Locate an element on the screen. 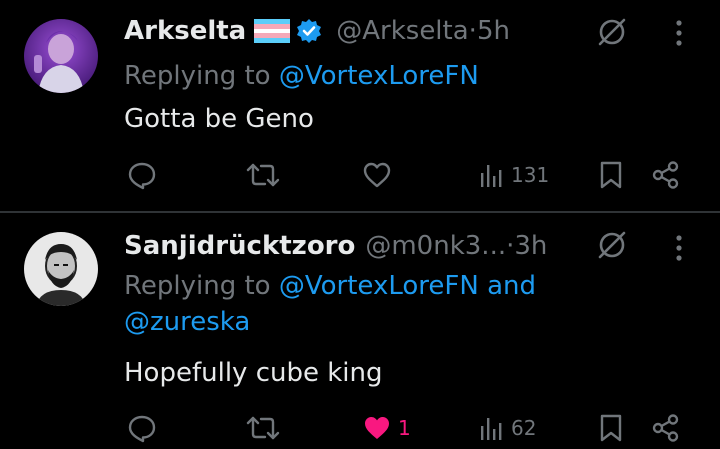 The height and width of the screenshot is (449, 720). tweet-header: Arkselta @Arkselta · 5h is located at coordinates (317, 31).